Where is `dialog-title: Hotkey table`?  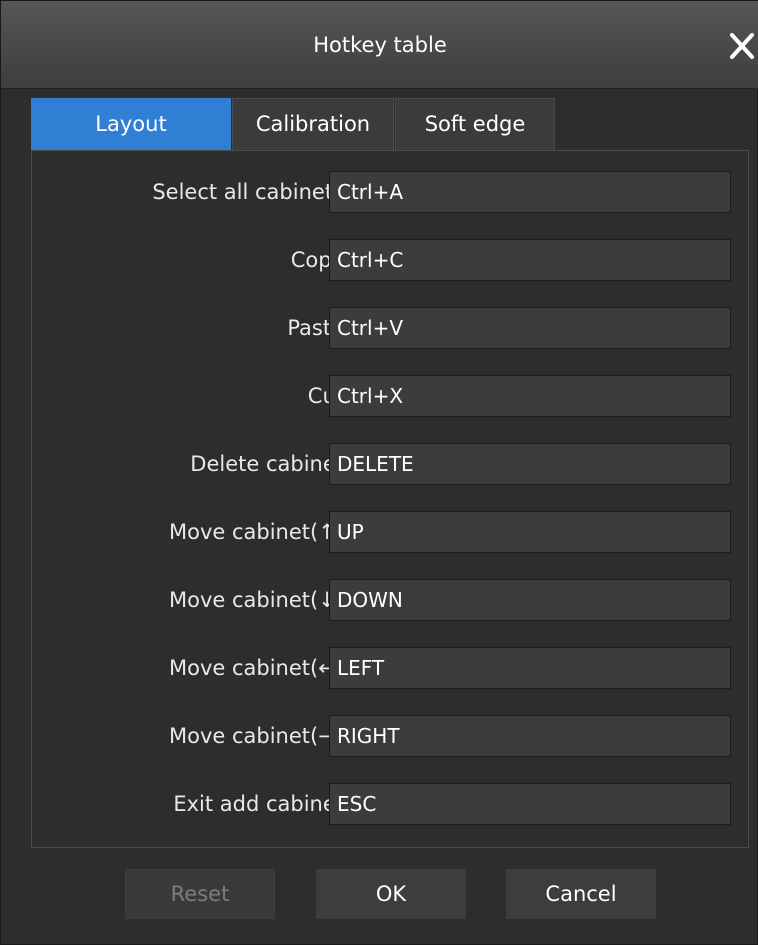 dialog-title: Hotkey table is located at coordinates (380, 45).